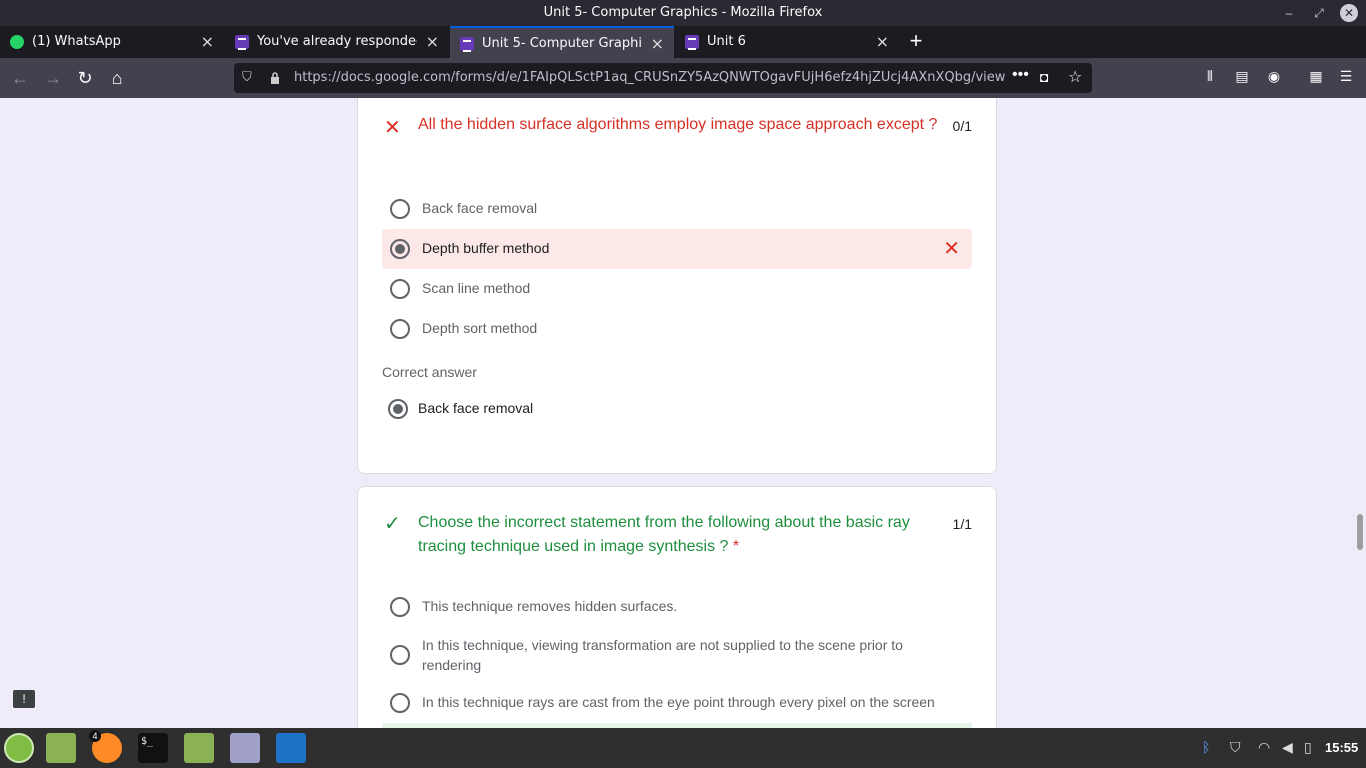  What do you see at coordinates (1264, 747) in the screenshot?
I see `wifi-icon: ◠` at bounding box center [1264, 747].